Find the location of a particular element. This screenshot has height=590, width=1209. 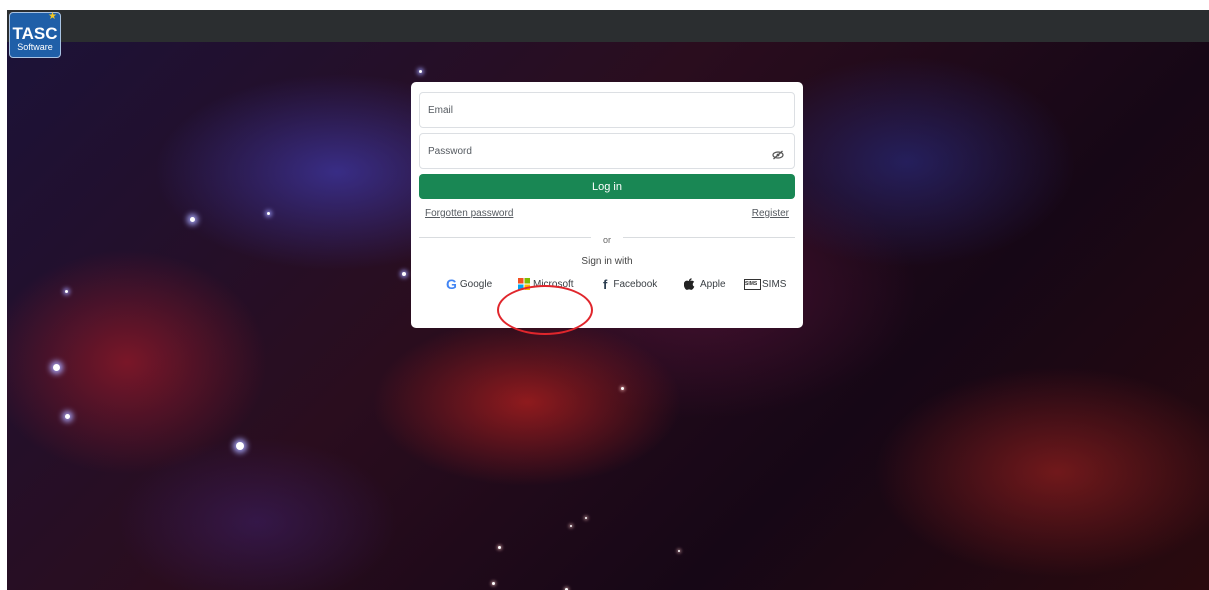

facebook-signin-button: f Facebook is located at coordinates (630, 284).